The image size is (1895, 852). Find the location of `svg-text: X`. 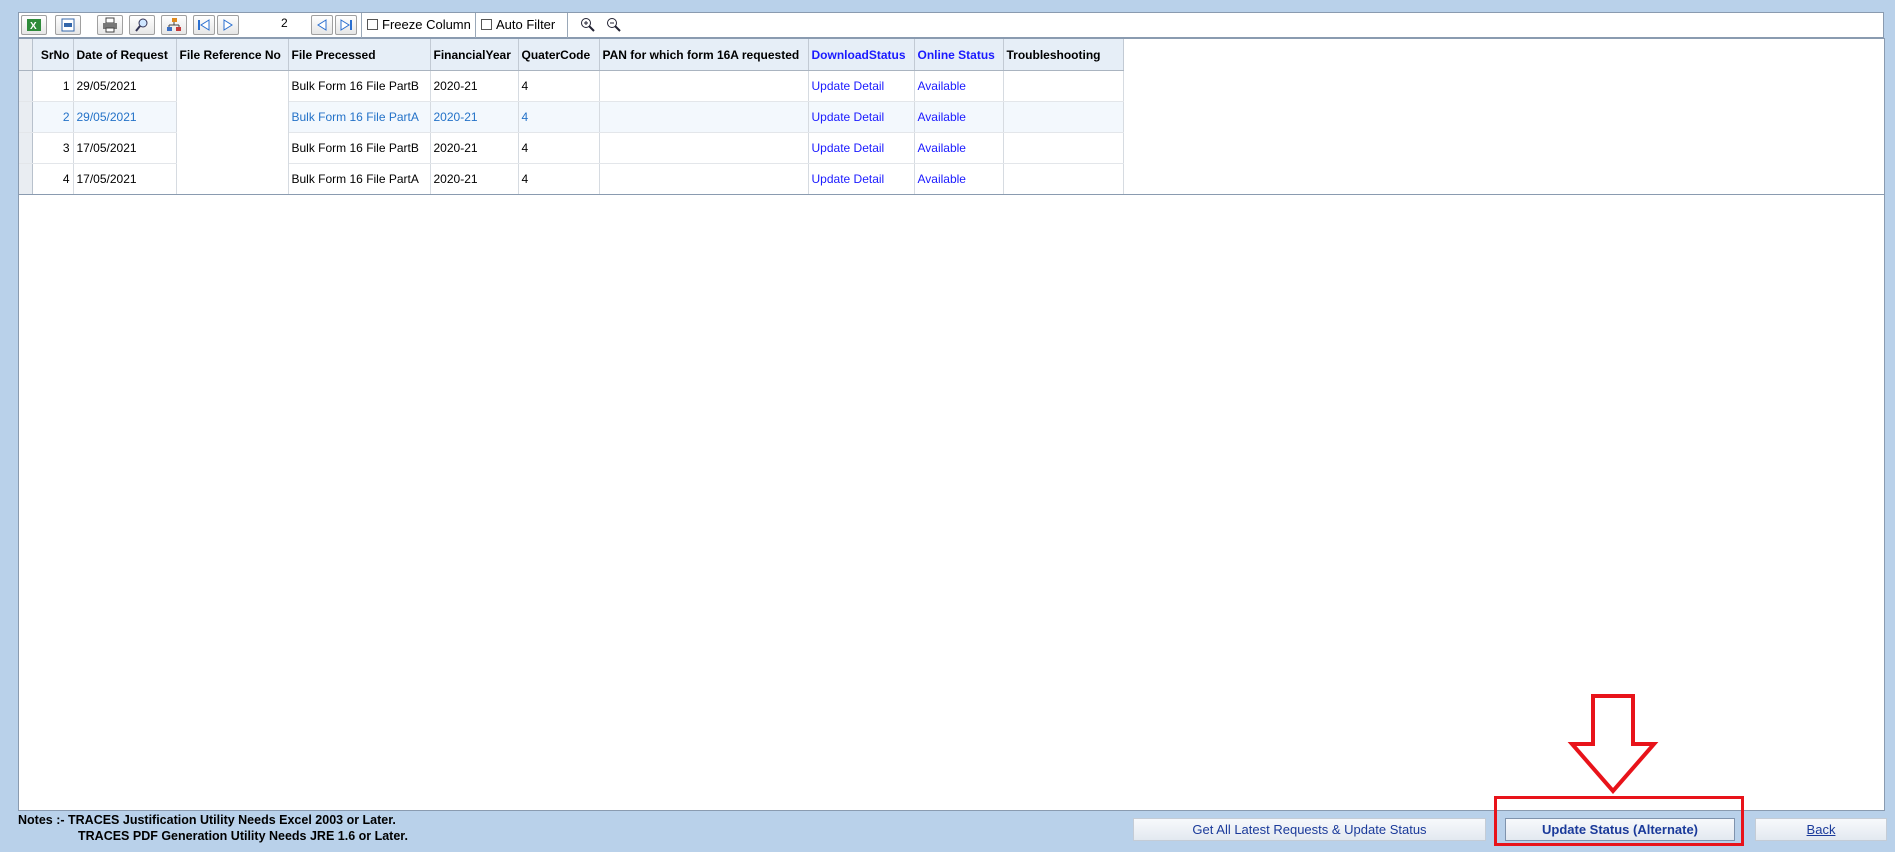

svg-text: X is located at coordinates (33, 26).